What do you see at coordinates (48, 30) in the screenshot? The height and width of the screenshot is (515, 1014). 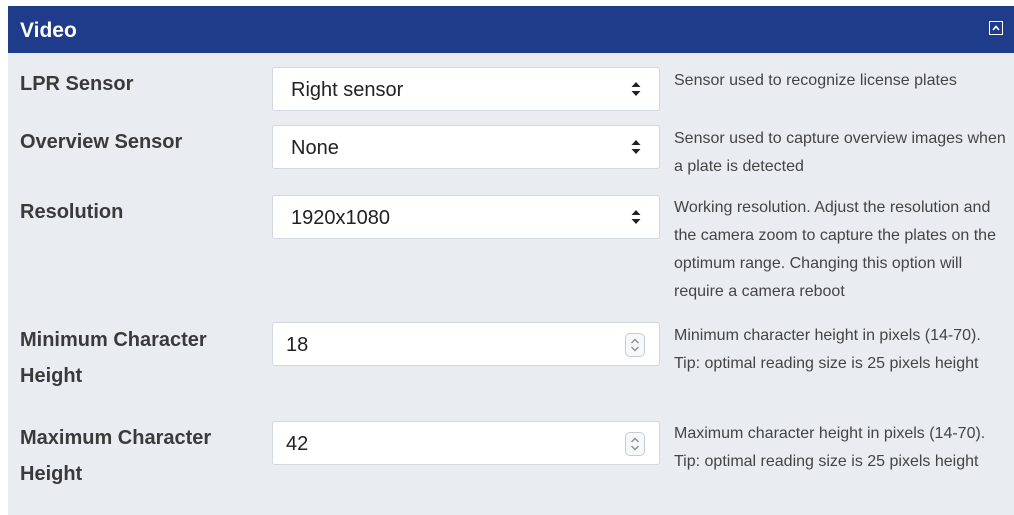 I see `panel-title: Video` at bounding box center [48, 30].